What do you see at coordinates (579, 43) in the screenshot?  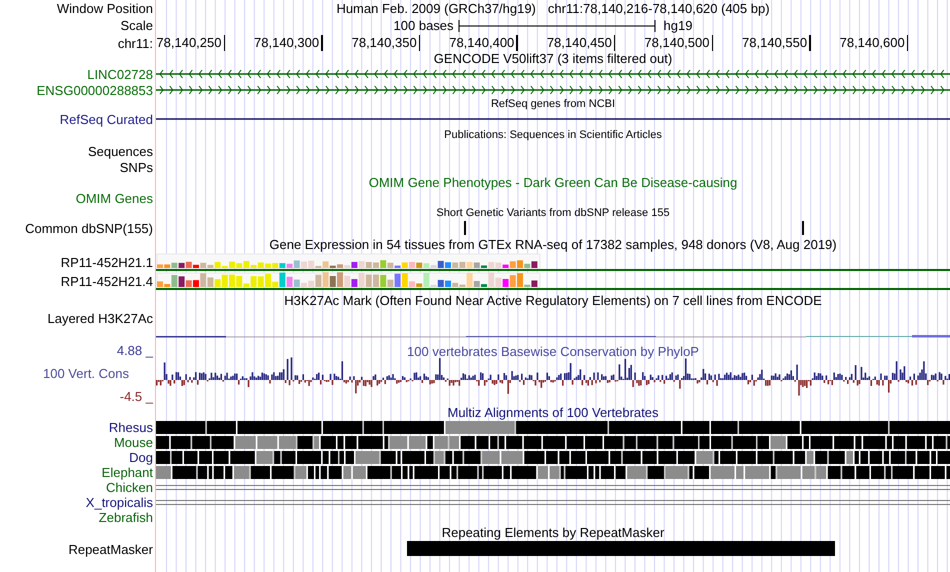 I see `ruler-label: 78,140,450` at bounding box center [579, 43].